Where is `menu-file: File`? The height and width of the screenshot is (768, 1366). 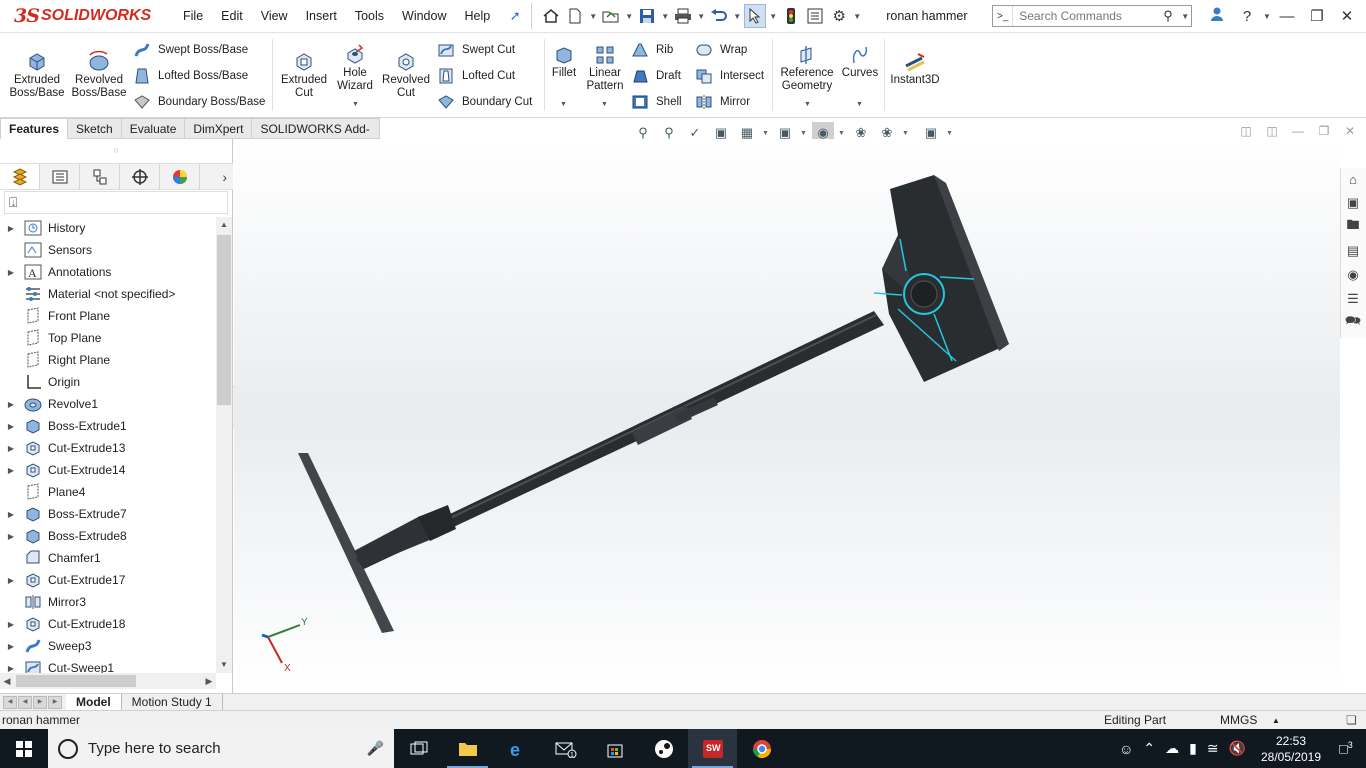 menu-file: File is located at coordinates (193, 16).